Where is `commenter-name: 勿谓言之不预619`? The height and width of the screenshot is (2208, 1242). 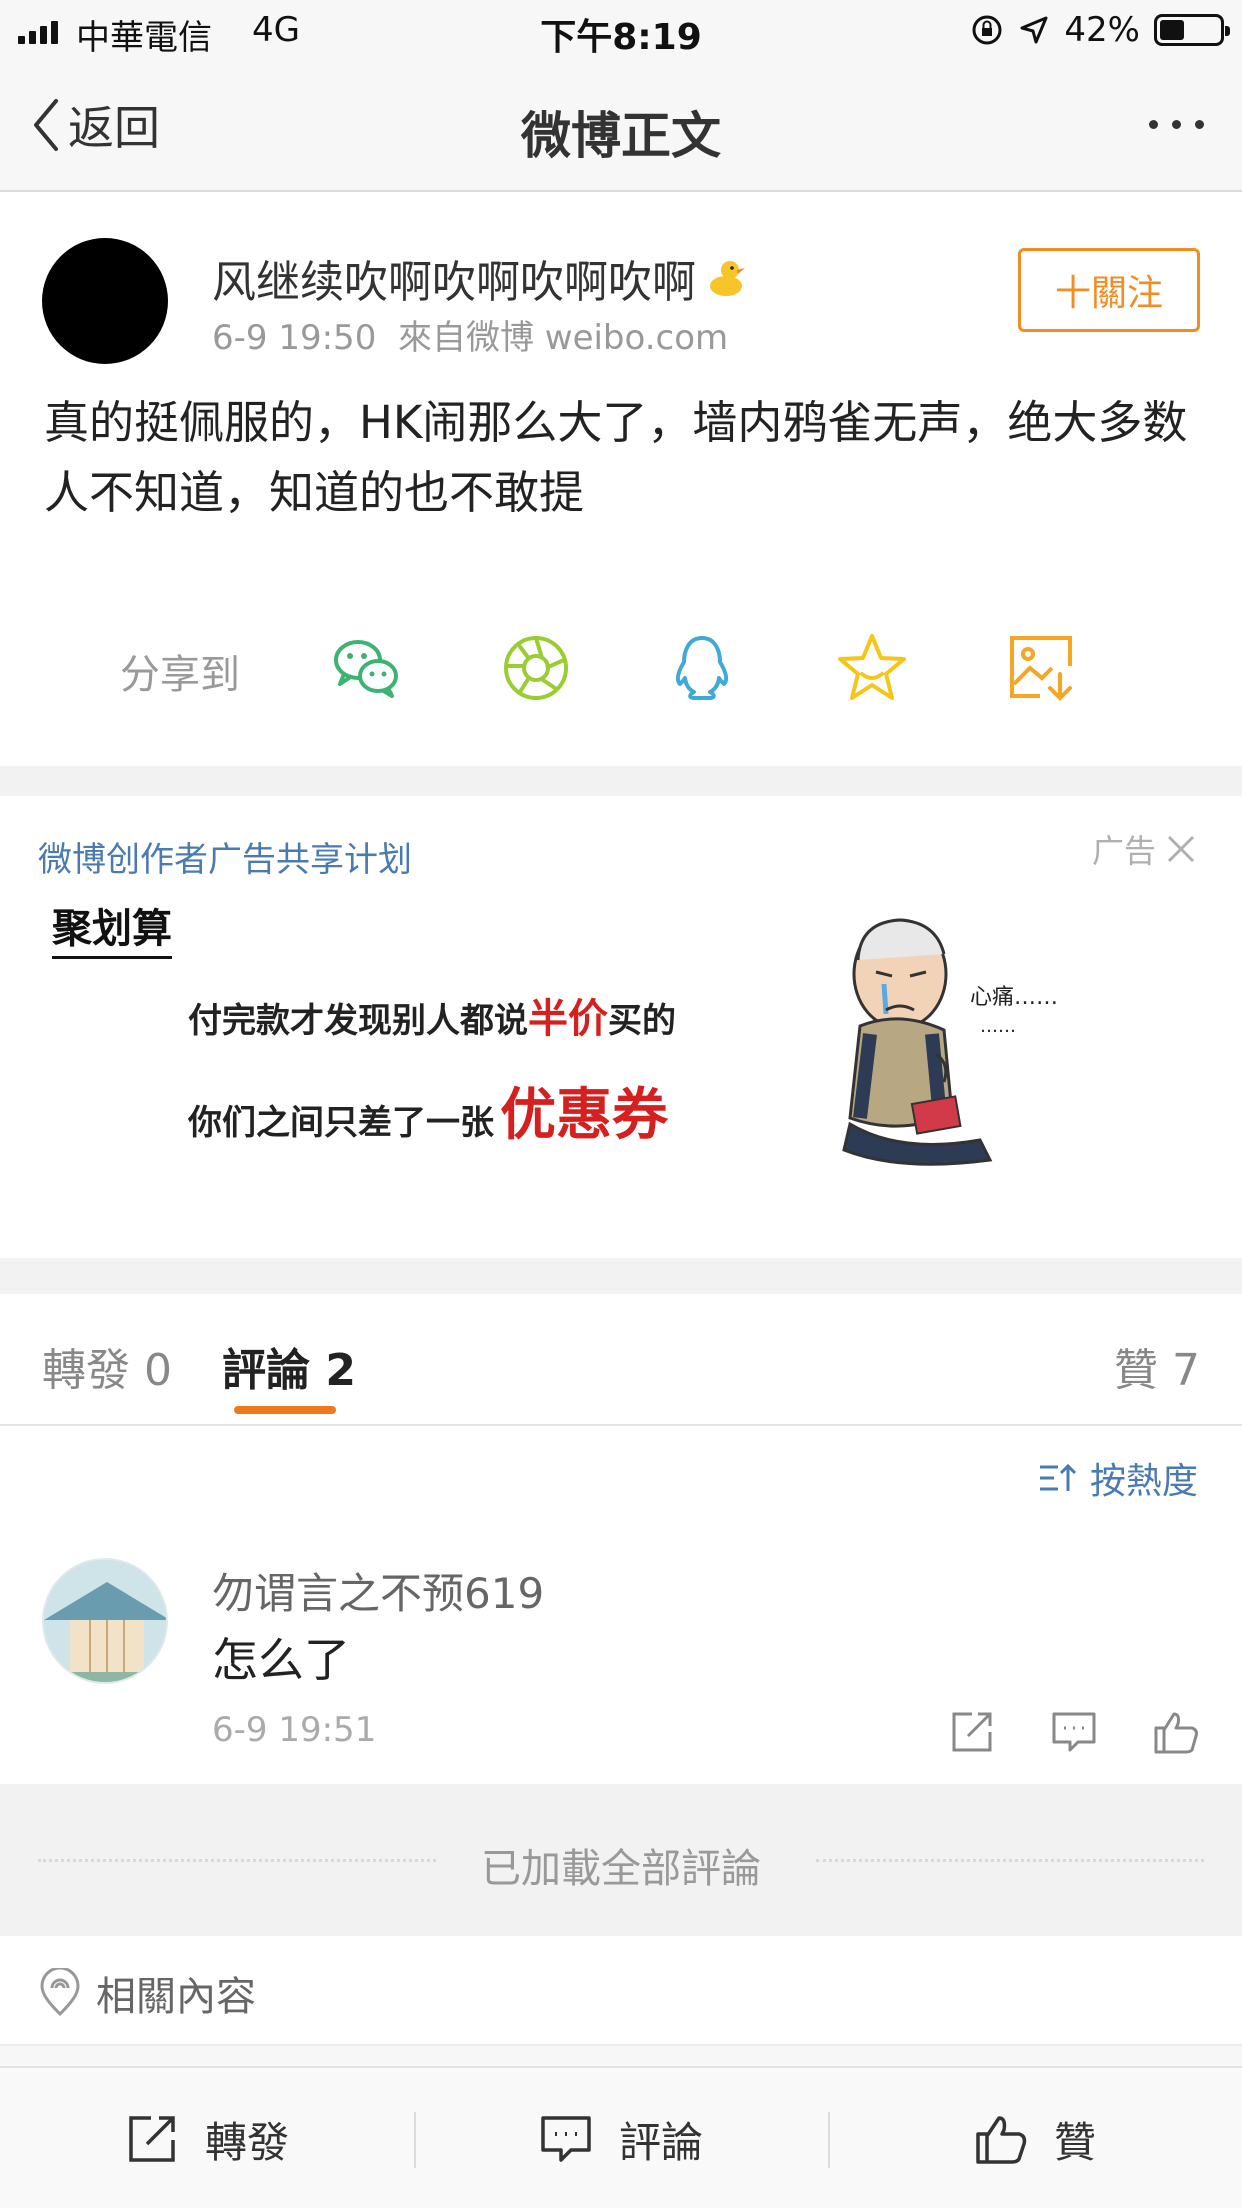 commenter-name: 勿谓言之不预619 is located at coordinates (378, 1590).